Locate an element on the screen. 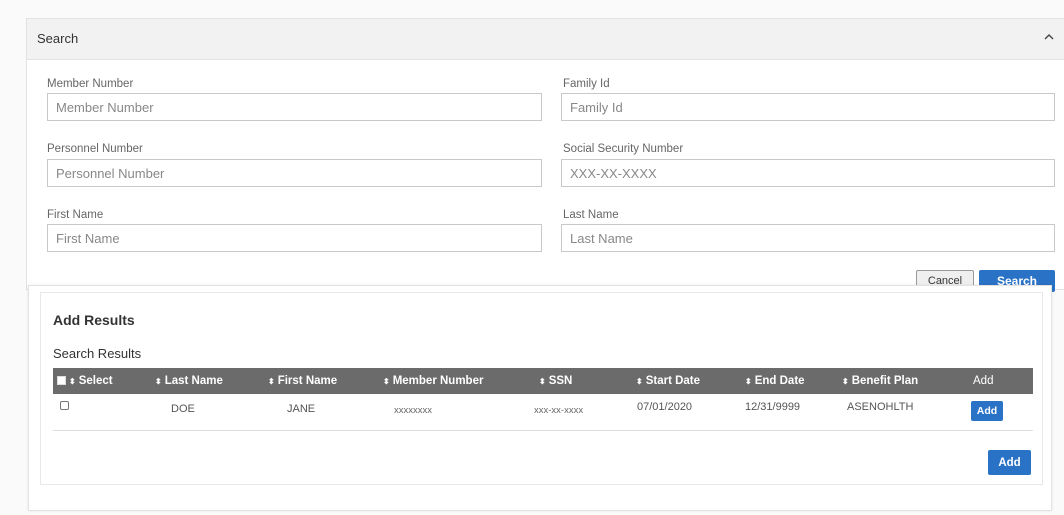 This screenshot has height=515, width=1064. modal-title: Add Results is located at coordinates (94, 320).